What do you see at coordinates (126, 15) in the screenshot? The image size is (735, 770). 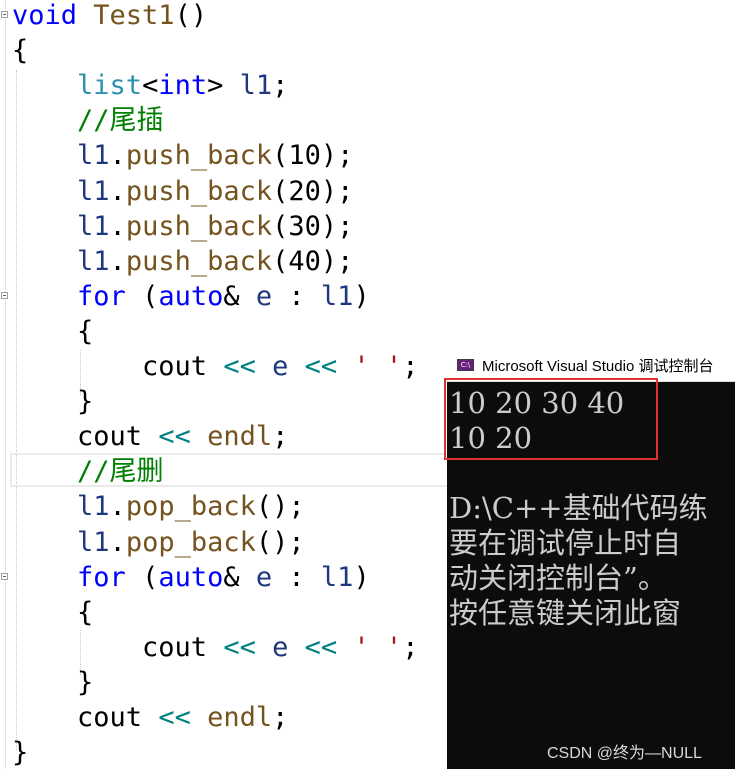 I see `code-token: Test1` at bounding box center [126, 15].